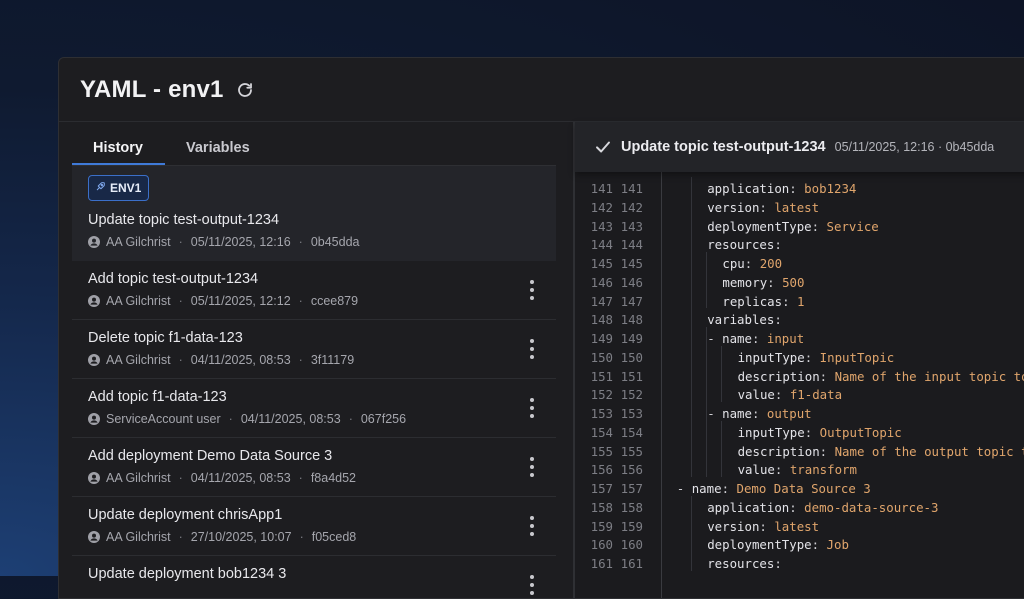 The width and height of the screenshot is (1024, 599). I want to click on item-hash: 3f11179, so click(332, 360).